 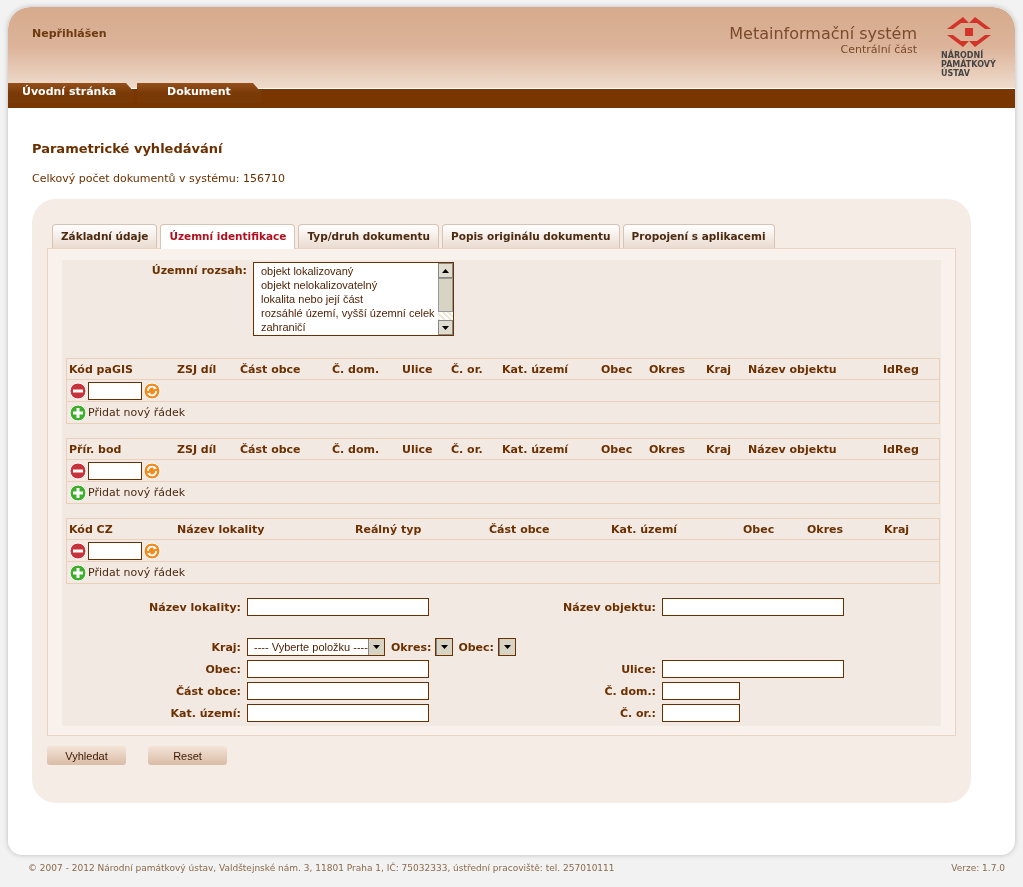 What do you see at coordinates (369, 236) in the screenshot?
I see `form-tab: Typ/druh dokumentu` at bounding box center [369, 236].